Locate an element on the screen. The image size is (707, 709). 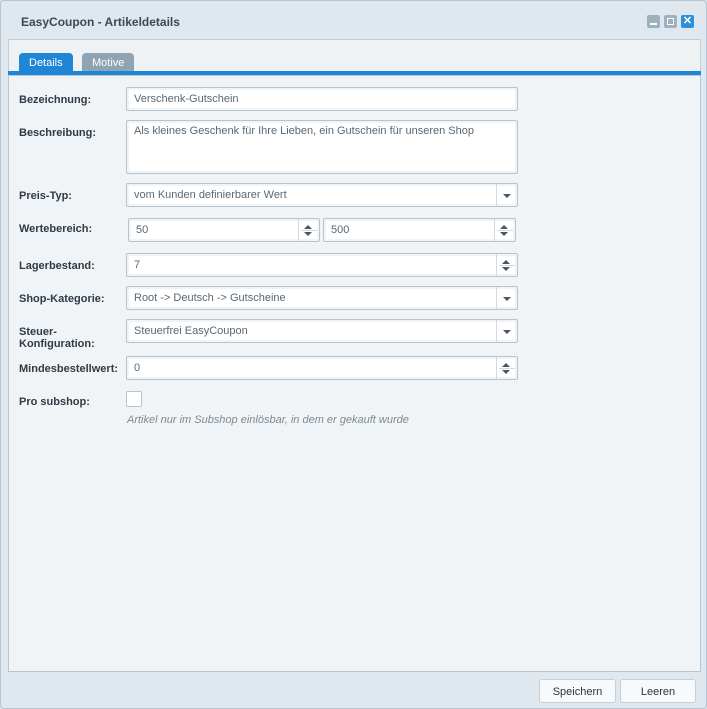
window-title: EasyCoupon - Artikeldetails is located at coordinates (100, 22).